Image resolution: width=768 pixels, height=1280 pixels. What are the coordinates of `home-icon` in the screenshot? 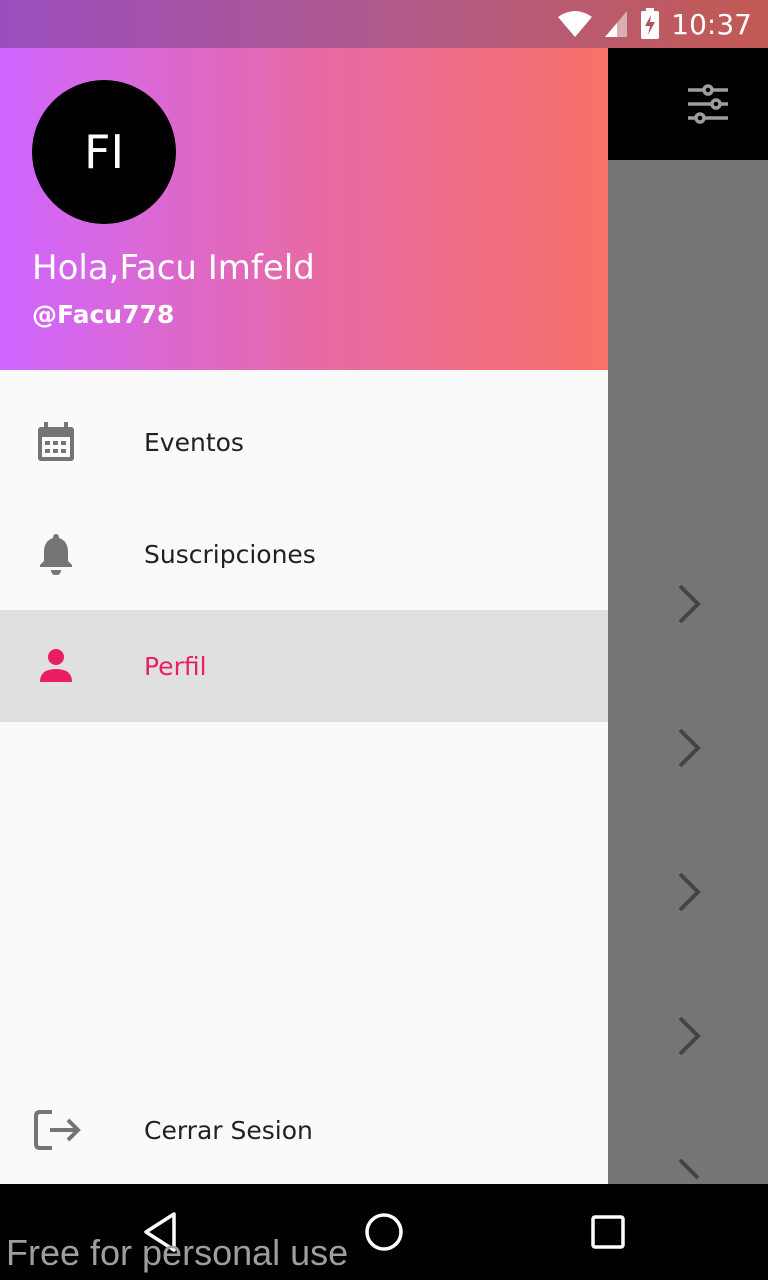 It's located at (384, 1232).